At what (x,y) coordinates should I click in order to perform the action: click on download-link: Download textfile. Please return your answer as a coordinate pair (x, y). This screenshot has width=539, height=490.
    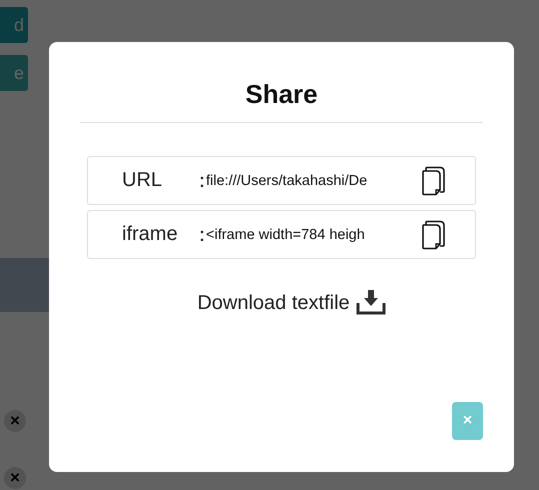
    Looking at the image, I should click on (273, 303).